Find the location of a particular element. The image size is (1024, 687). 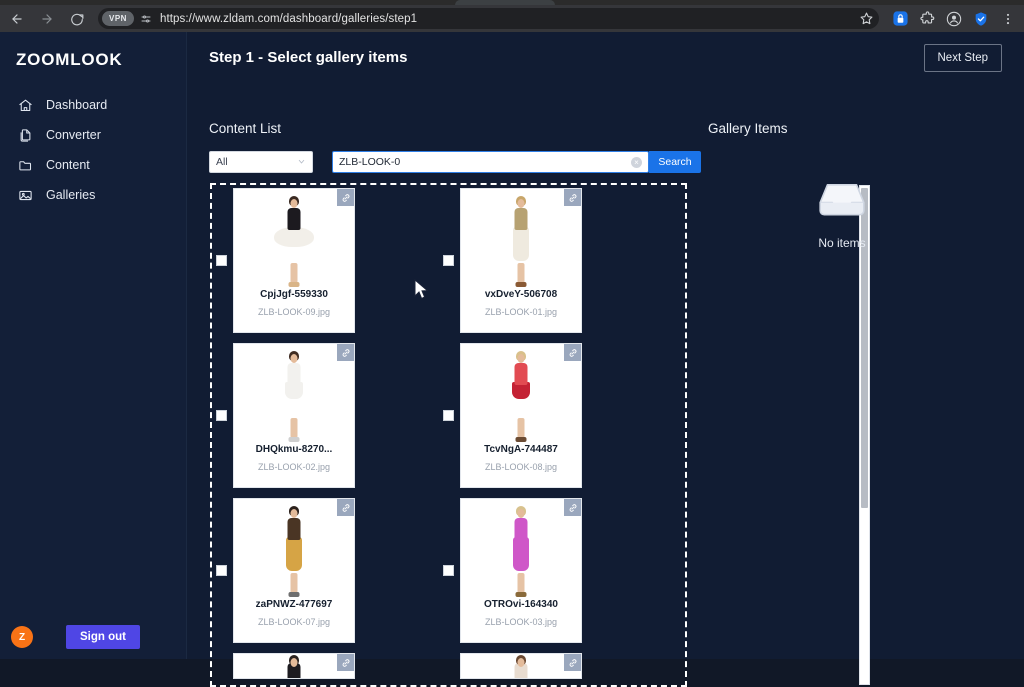

extensions-strip is located at coordinates (950, 19).